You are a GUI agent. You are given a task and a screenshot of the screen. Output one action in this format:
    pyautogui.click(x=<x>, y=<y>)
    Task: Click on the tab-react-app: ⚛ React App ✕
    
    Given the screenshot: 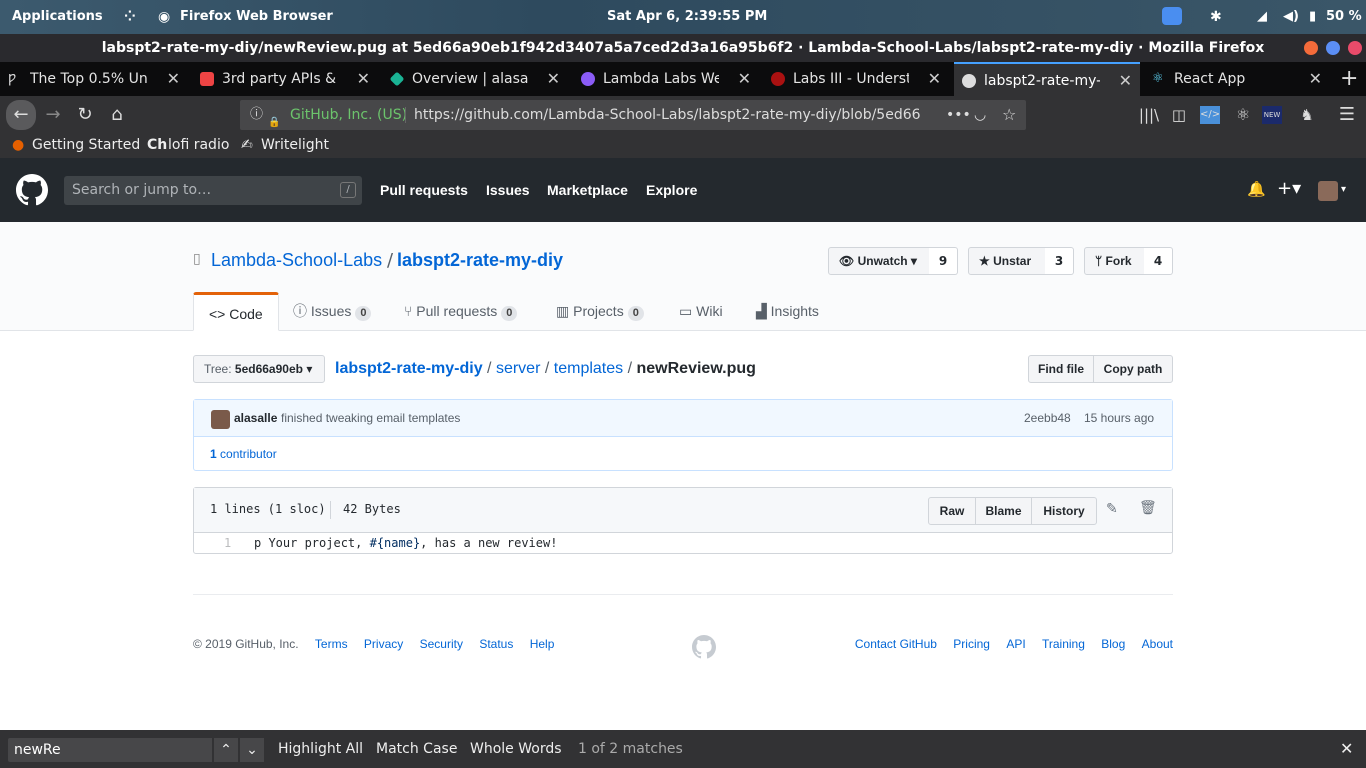 What is the action you would take?
    pyautogui.click(x=1237, y=79)
    